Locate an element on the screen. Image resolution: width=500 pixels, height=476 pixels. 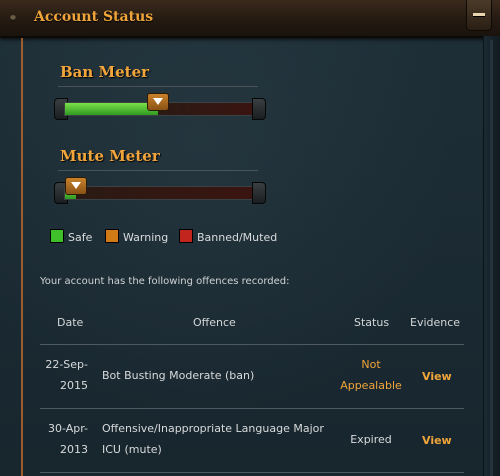
panel-header: Account Status is located at coordinates (250, 19).